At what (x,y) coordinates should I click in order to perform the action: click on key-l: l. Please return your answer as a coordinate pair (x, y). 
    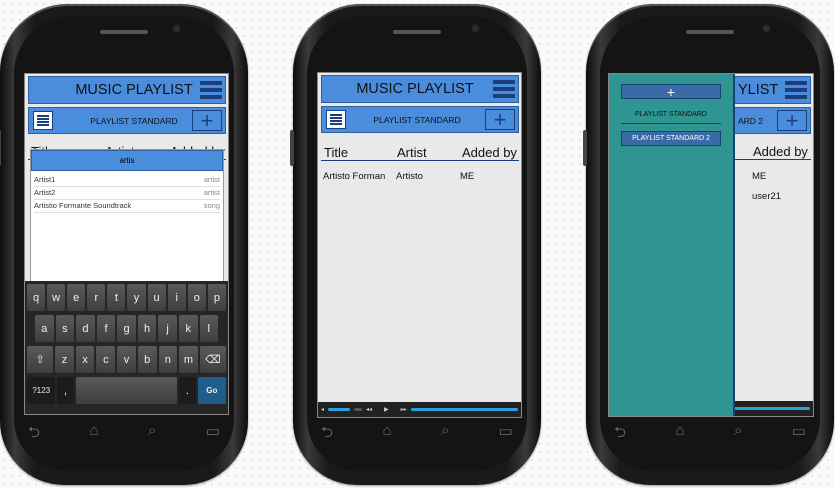
    Looking at the image, I should click on (209, 328).